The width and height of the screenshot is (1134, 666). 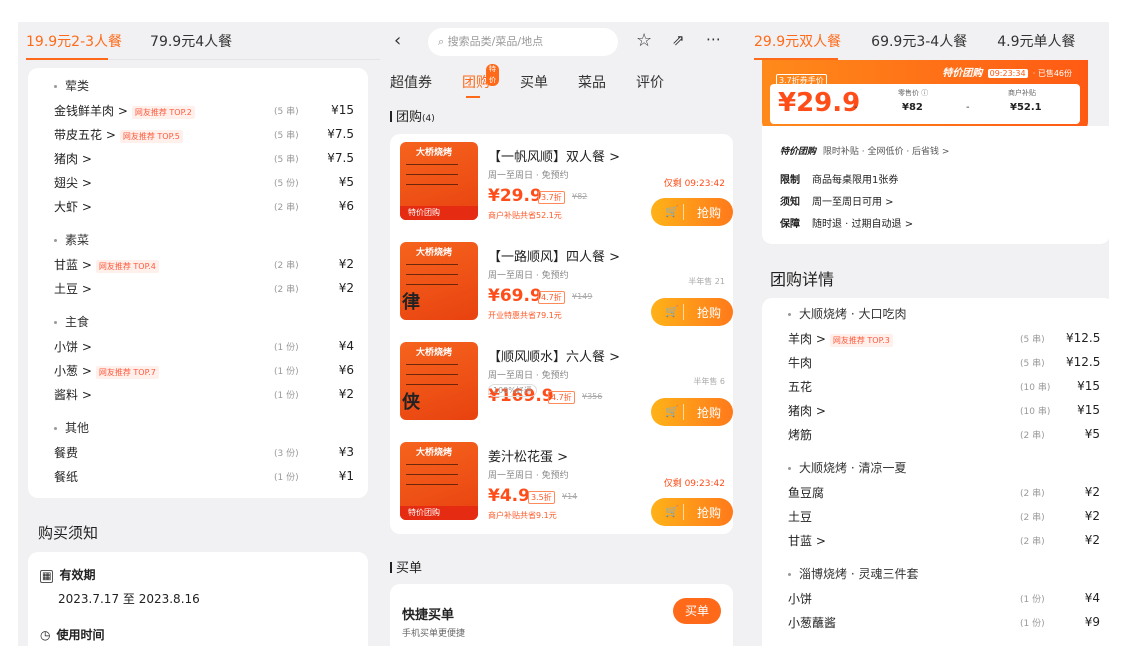 I want to click on tab-maidan: 买单, so click(x=534, y=82).